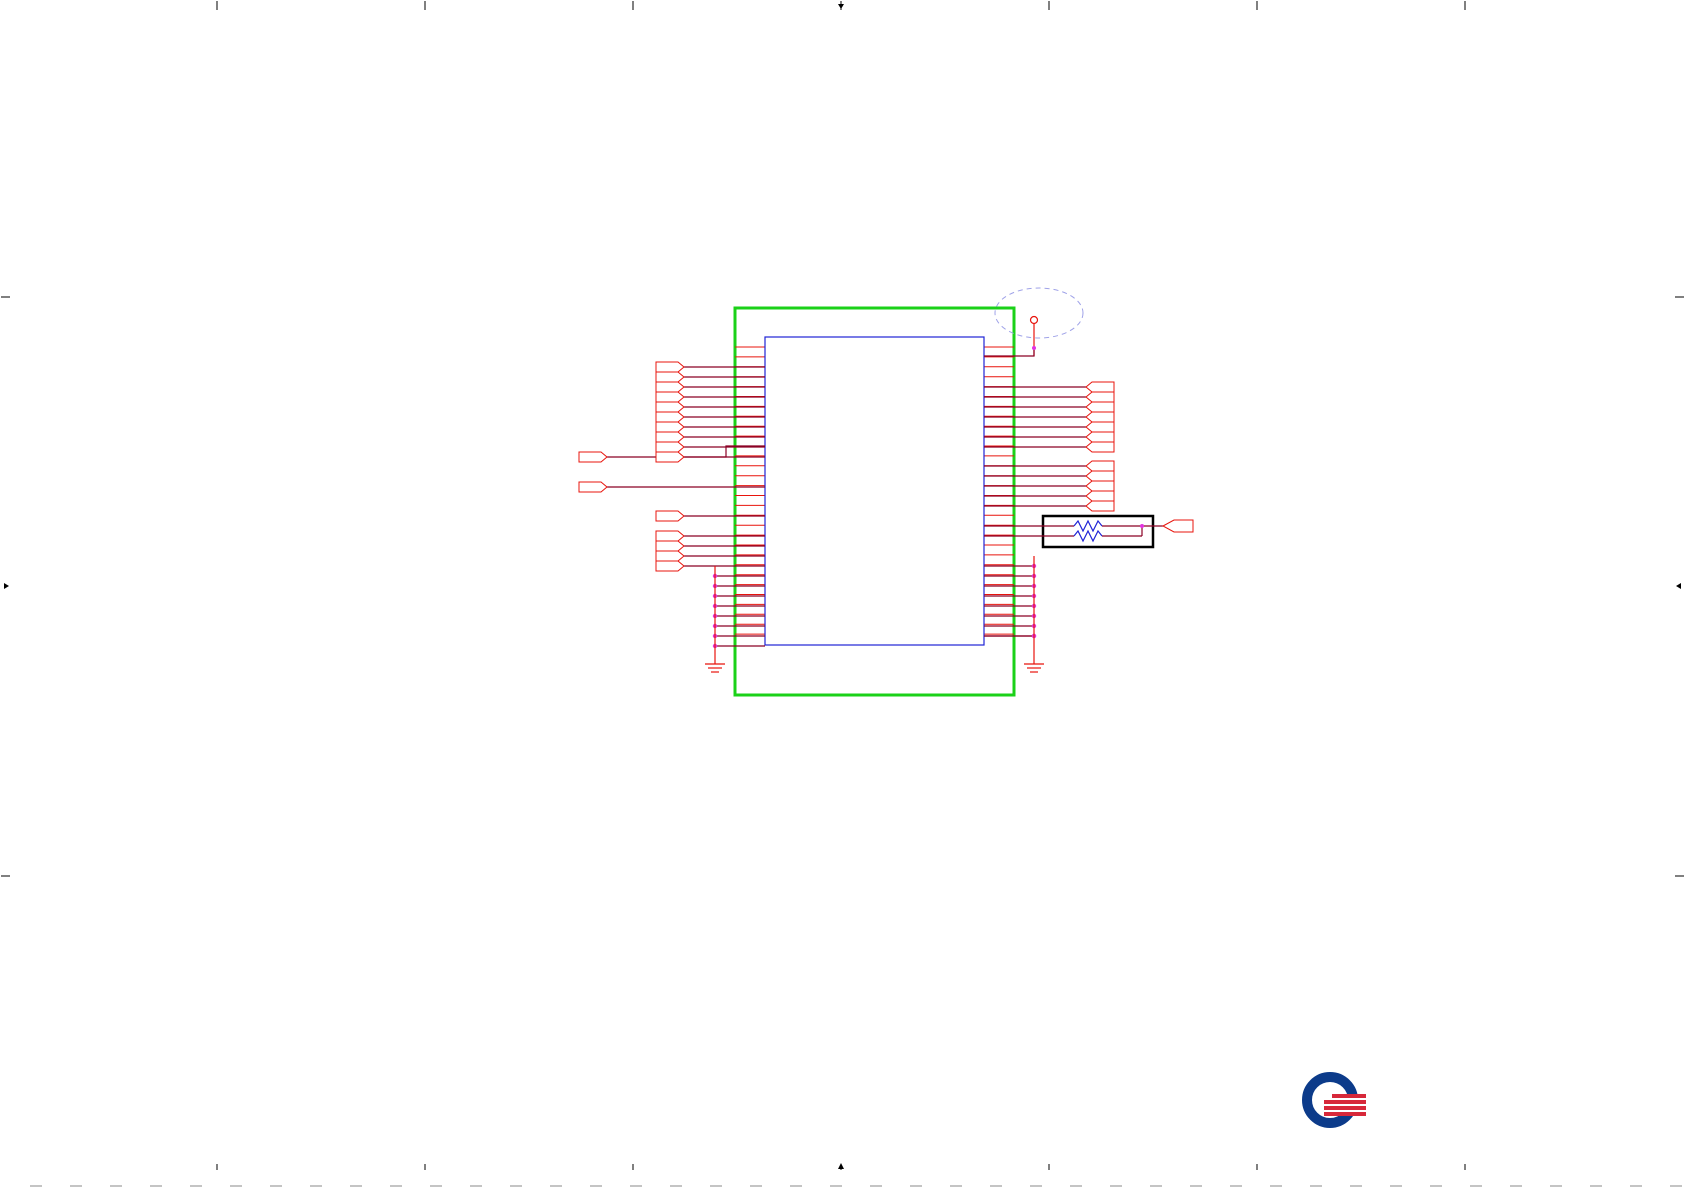 Image resolution: width=1685 pixels, height=1191 pixels. Describe the element at coordinates (686, 451) in the screenshot. I see `left-net-wire` at that location.